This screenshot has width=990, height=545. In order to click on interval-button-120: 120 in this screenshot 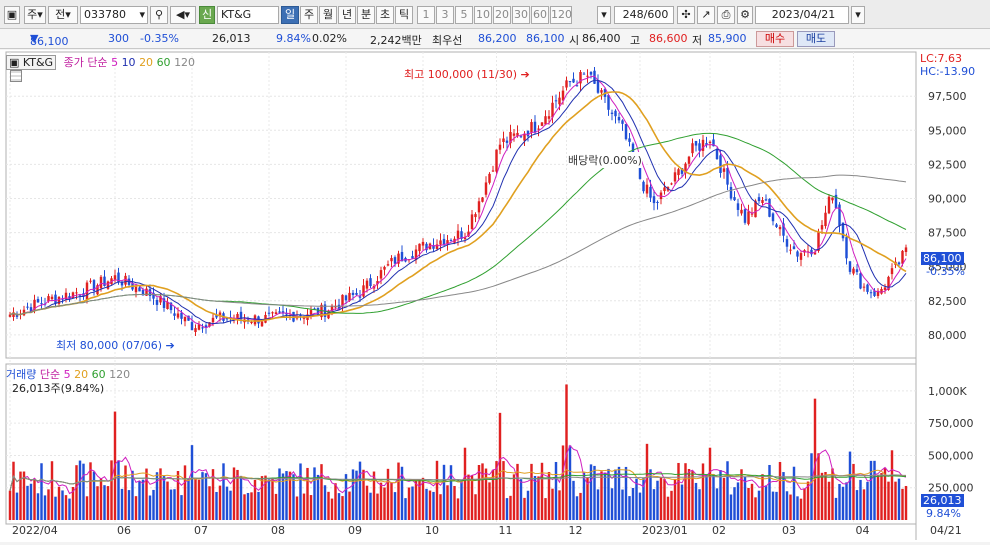, I will do `click(561, 15)`.